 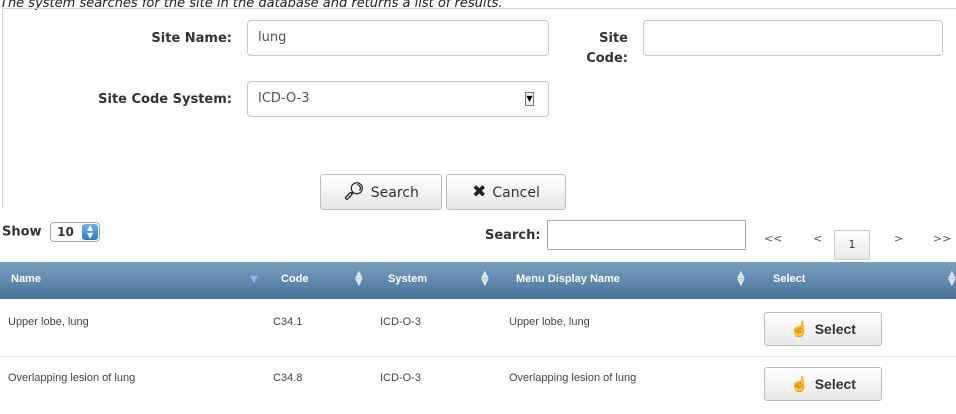 What do you see at coordinates (354, 192) in the screenshot?
I see `magnifier-icon: 🔎︎` at bounding box center [354, 192].